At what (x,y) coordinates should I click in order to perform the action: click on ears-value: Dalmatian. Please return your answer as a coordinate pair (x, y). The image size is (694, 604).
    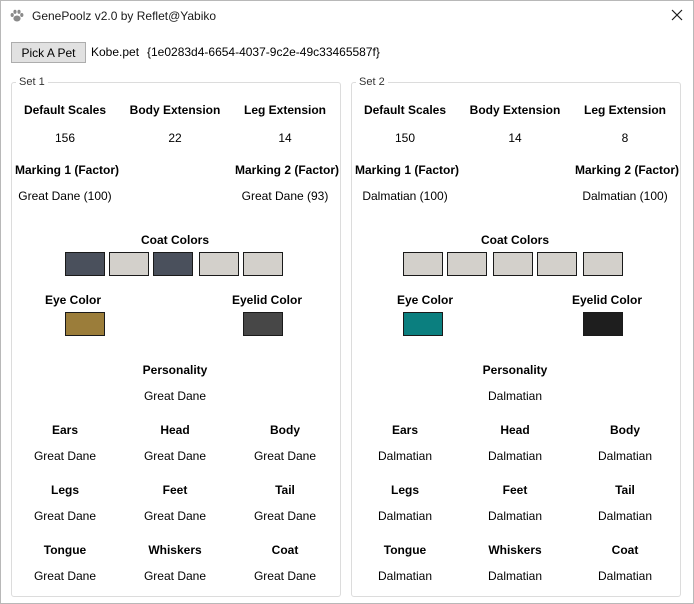
    Looking at the image, I should click on (405, 456).